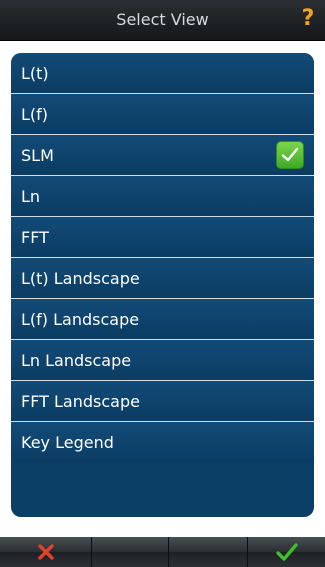 This screenshot has height=567, width=325. I want to click on list-item-lt: L(t), so click(162, 73).